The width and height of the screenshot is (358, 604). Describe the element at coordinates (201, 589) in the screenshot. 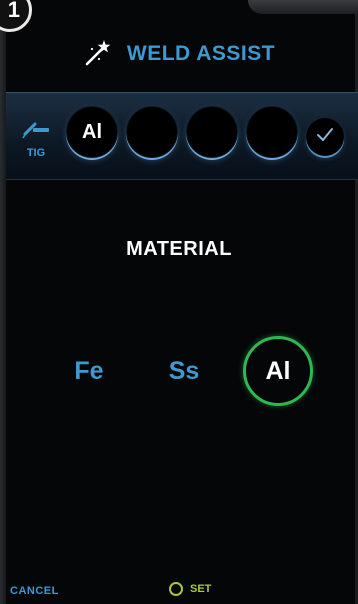

I see `set-label: SET` at that location.